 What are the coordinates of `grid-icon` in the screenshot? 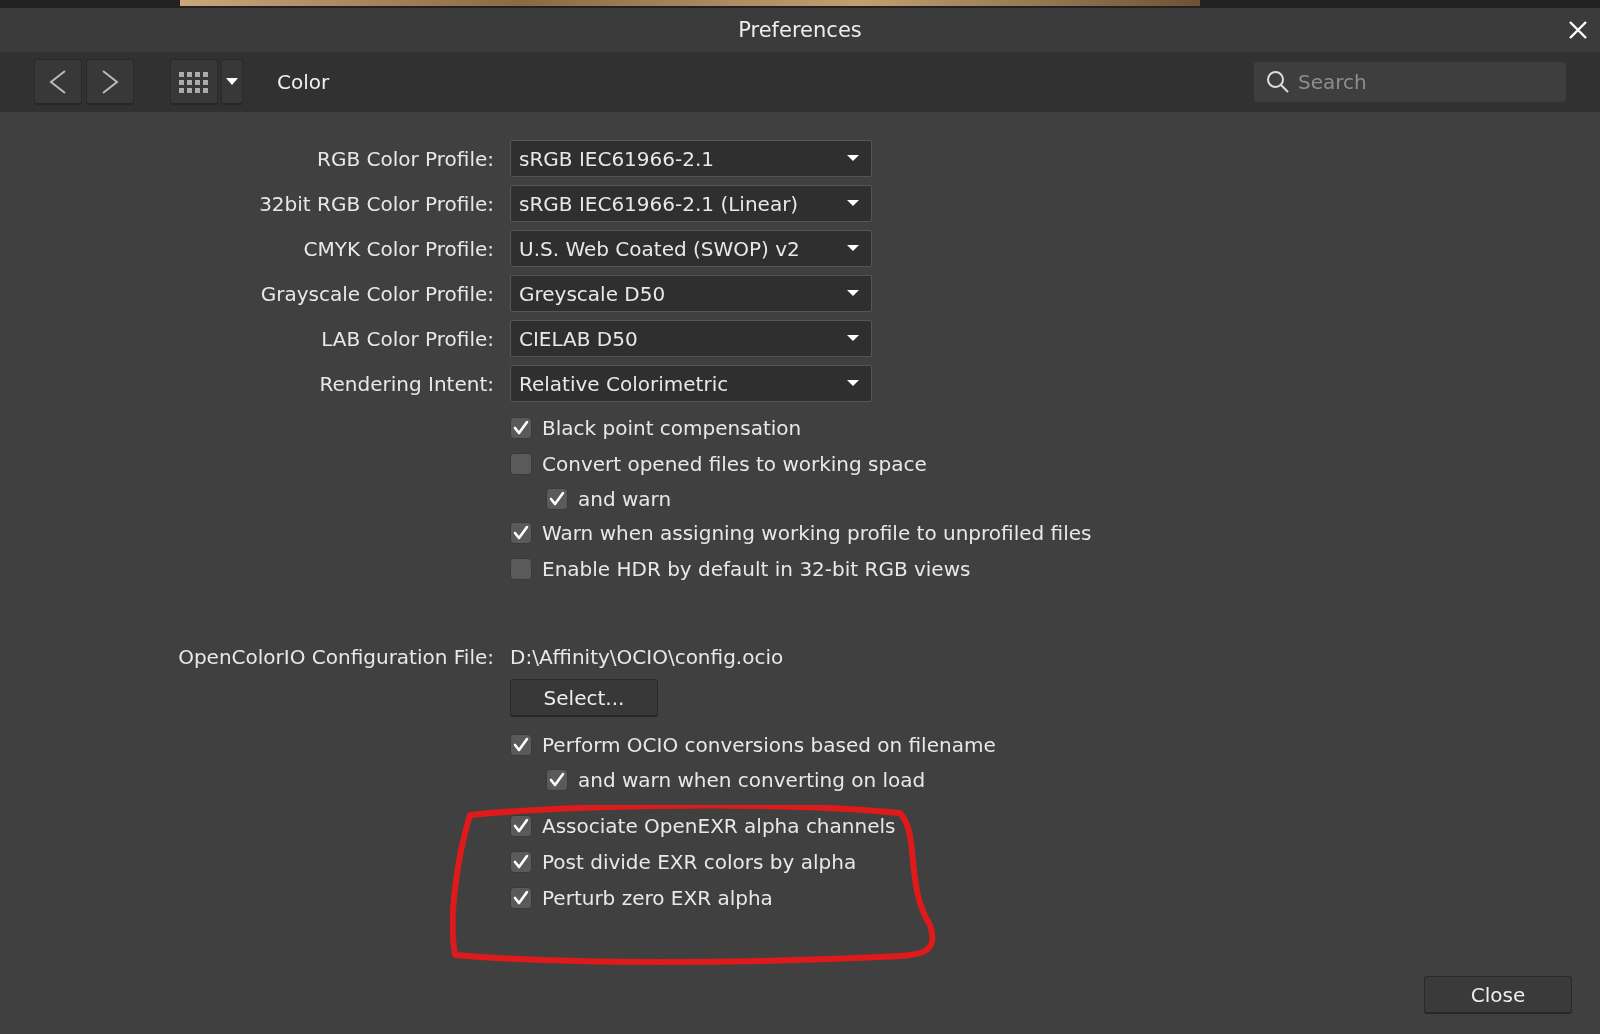 It's located at (194, 81).